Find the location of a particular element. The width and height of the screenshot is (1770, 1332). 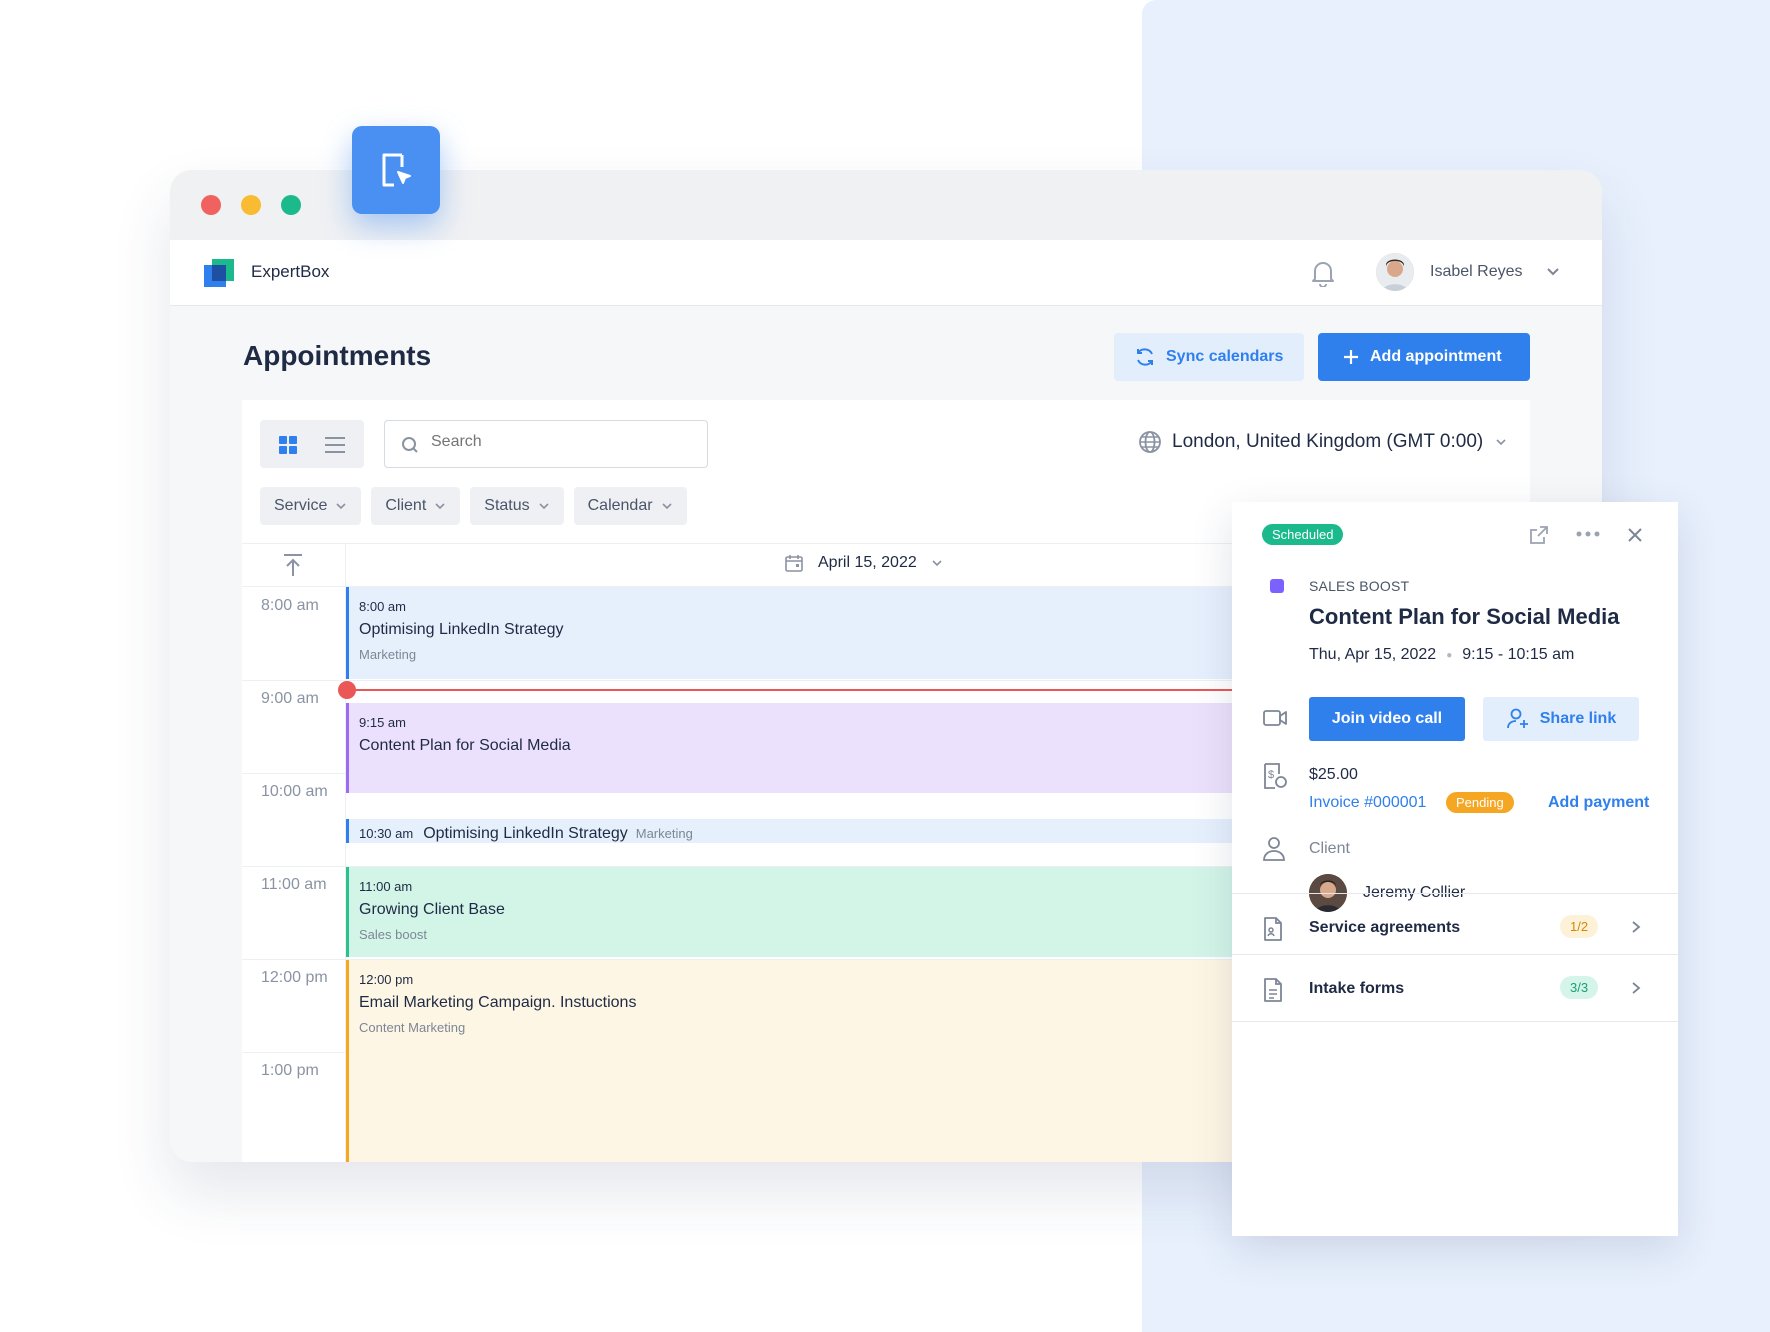

search-box is located at coordinates (546, 444).